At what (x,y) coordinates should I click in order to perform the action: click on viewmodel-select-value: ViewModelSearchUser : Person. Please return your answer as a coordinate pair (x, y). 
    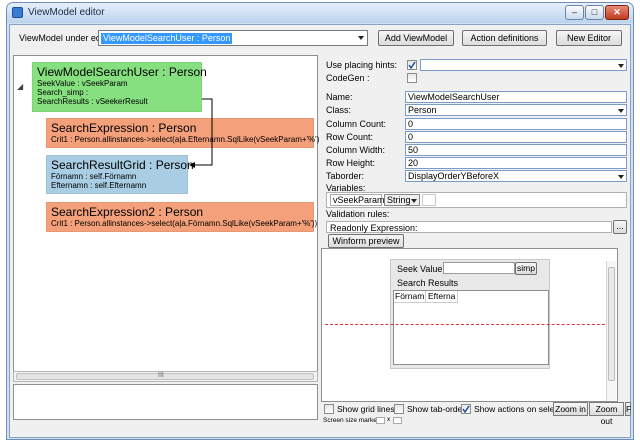
    Looking at the image, I should click on (167, 38).